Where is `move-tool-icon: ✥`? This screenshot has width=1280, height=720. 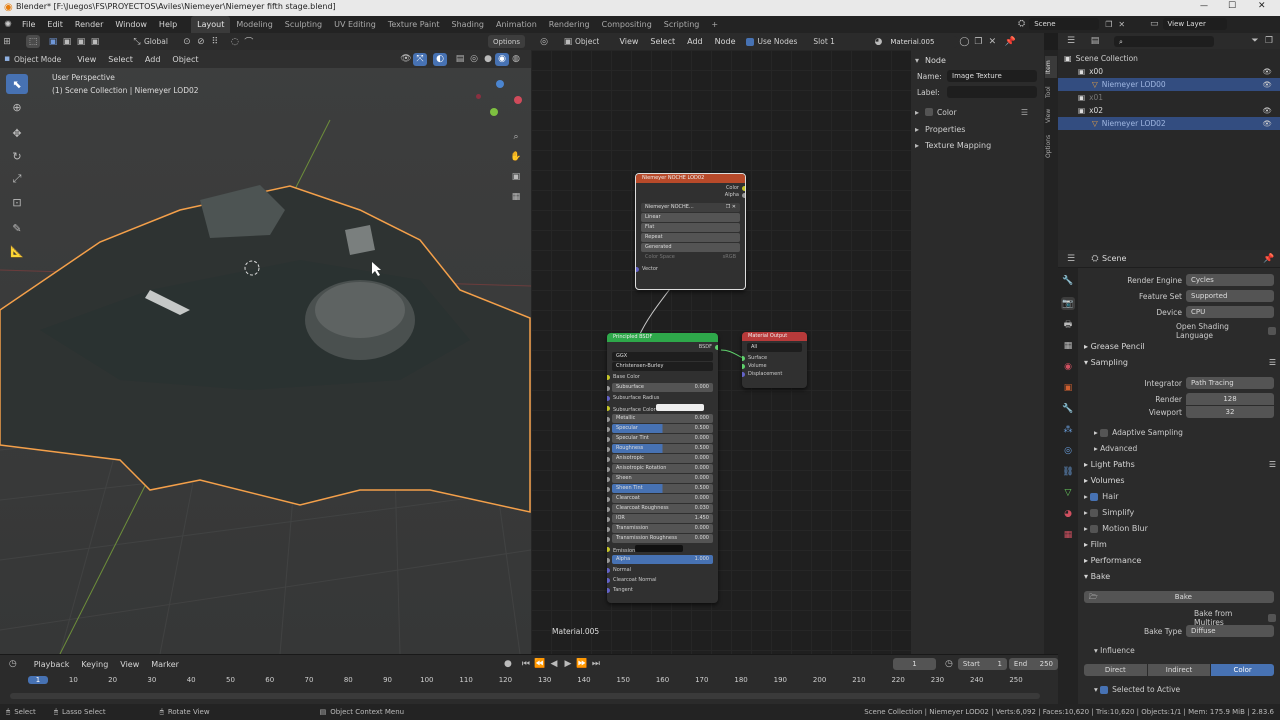
move-tool-icon: ✥ is located at coordinates (17, 133).